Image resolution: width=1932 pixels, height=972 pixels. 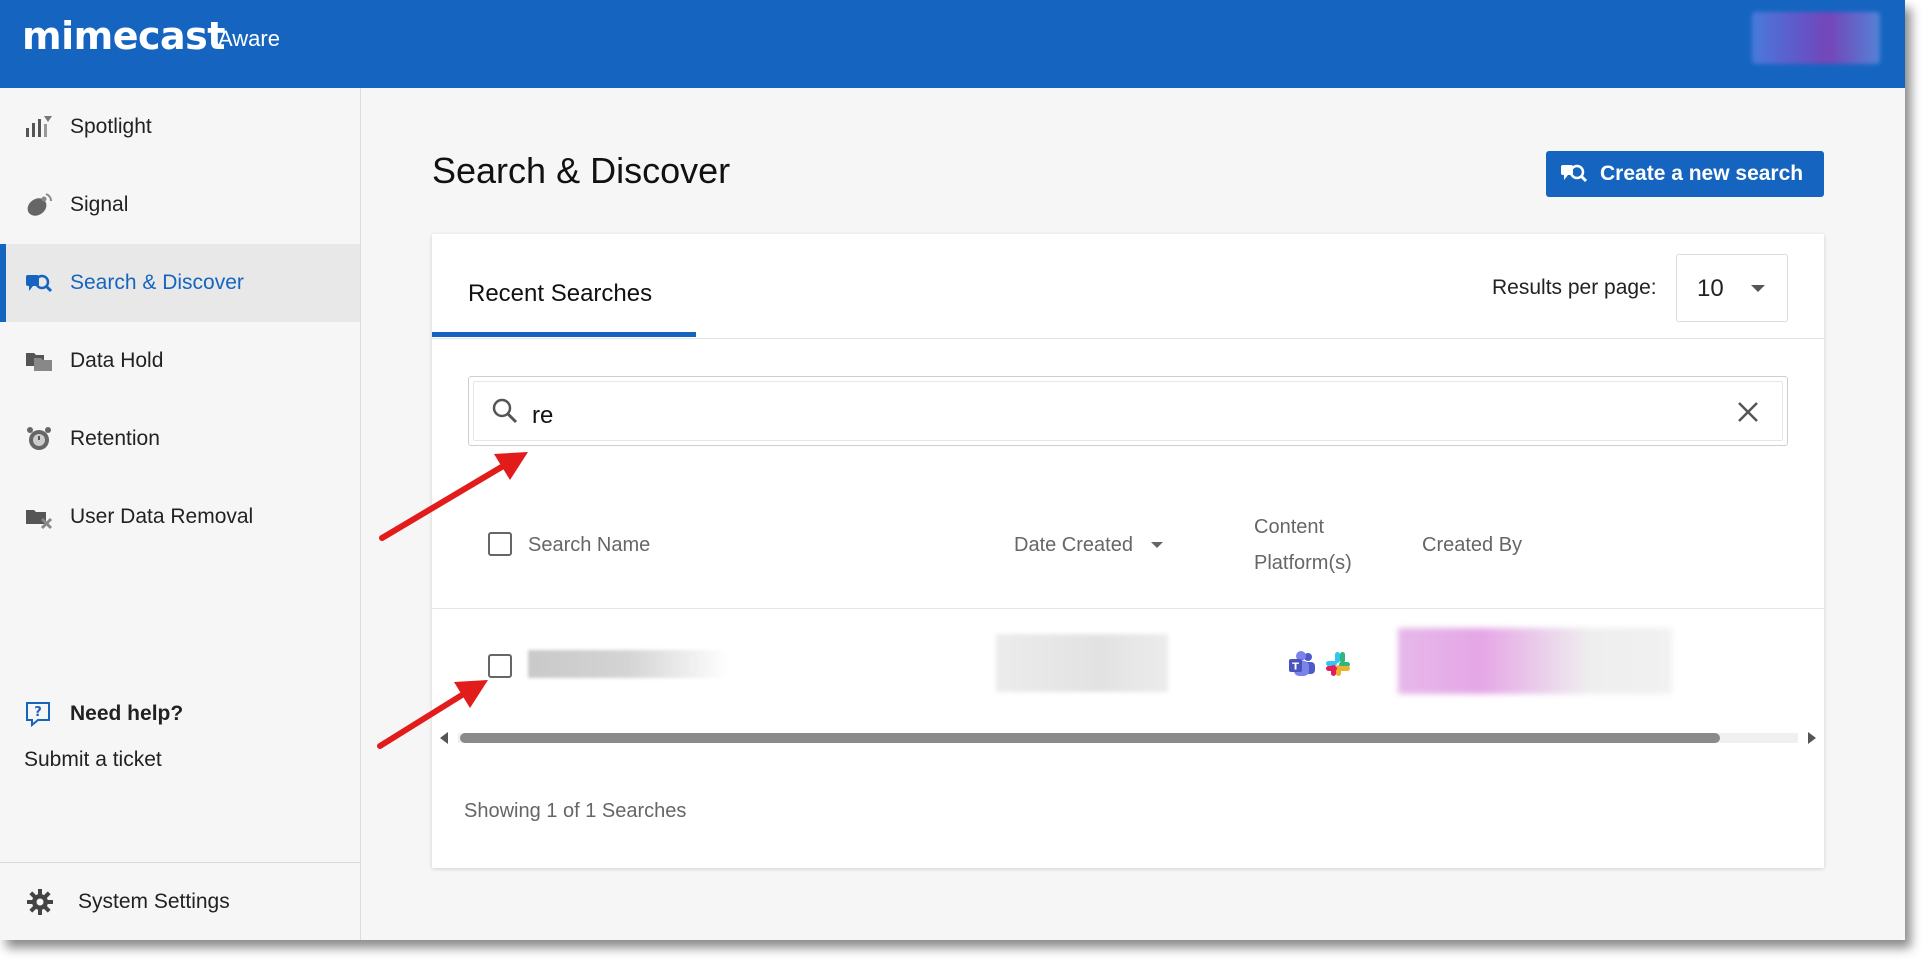 What do you see at coordinates (432, 714) in the screenshot?
I see `annotation-arrow-checkbox` at bounding box center [432, 714].